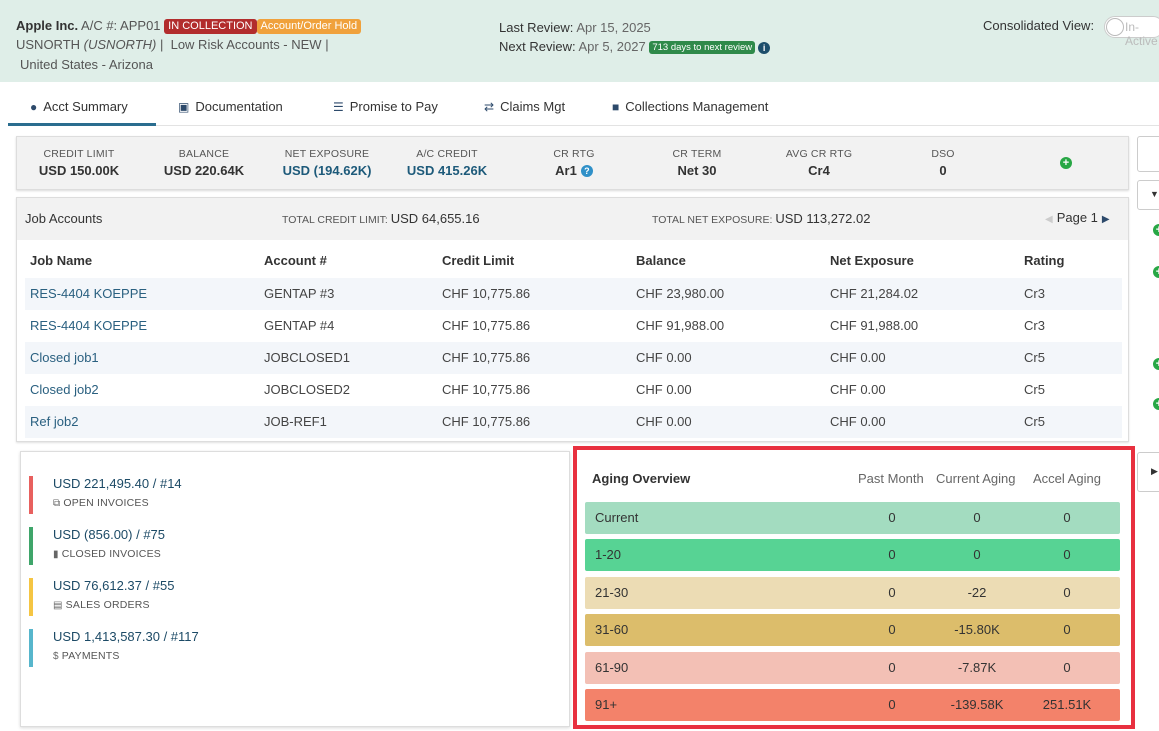 This screenshot has width=1159, height=731. What do you see at coordinates (1148, 472) in the screenshot?
I see `side-expand-button: ▶` at bounding box center [1148, 472].